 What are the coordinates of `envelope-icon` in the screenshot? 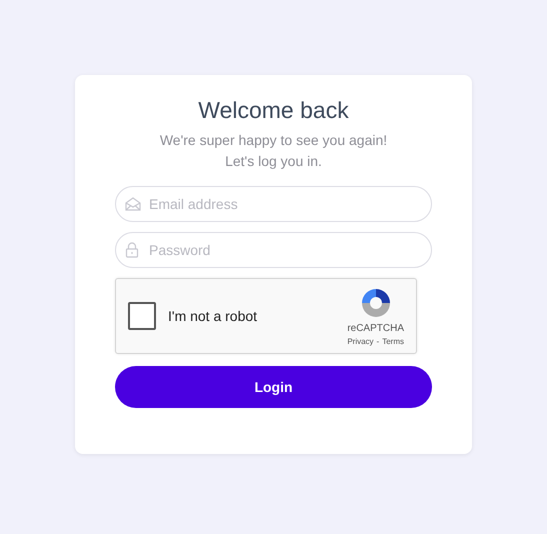 It's located at (133, 204).